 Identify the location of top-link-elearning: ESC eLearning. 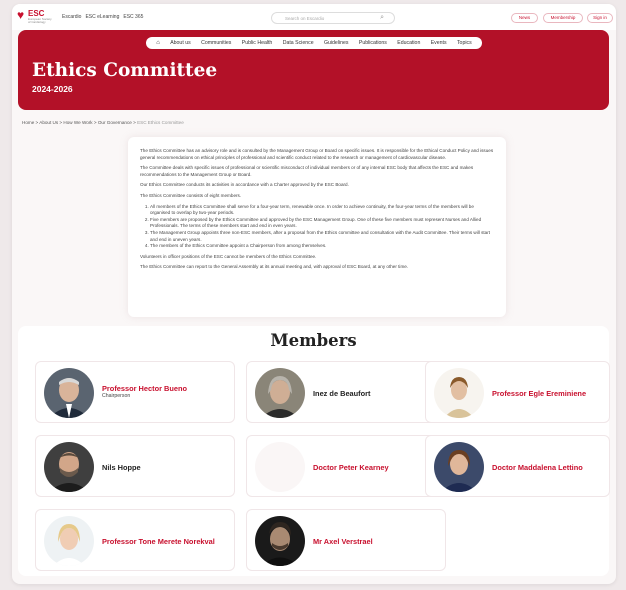
(102, 17).